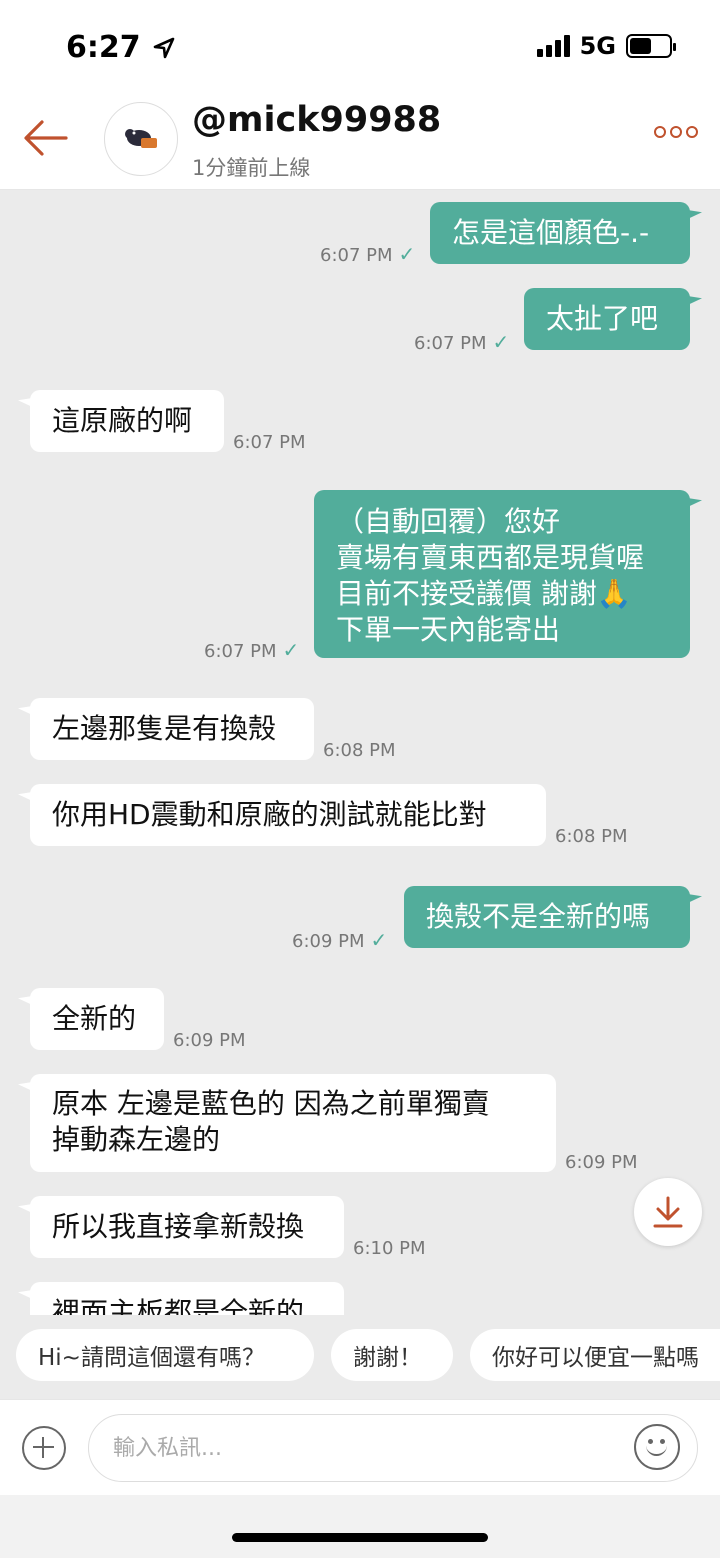  What do you see at coordinates (607, 319) in the screenshot?
I see `message-bubble-outgoing: 太扯了吧` at bounding box center [607, 319].